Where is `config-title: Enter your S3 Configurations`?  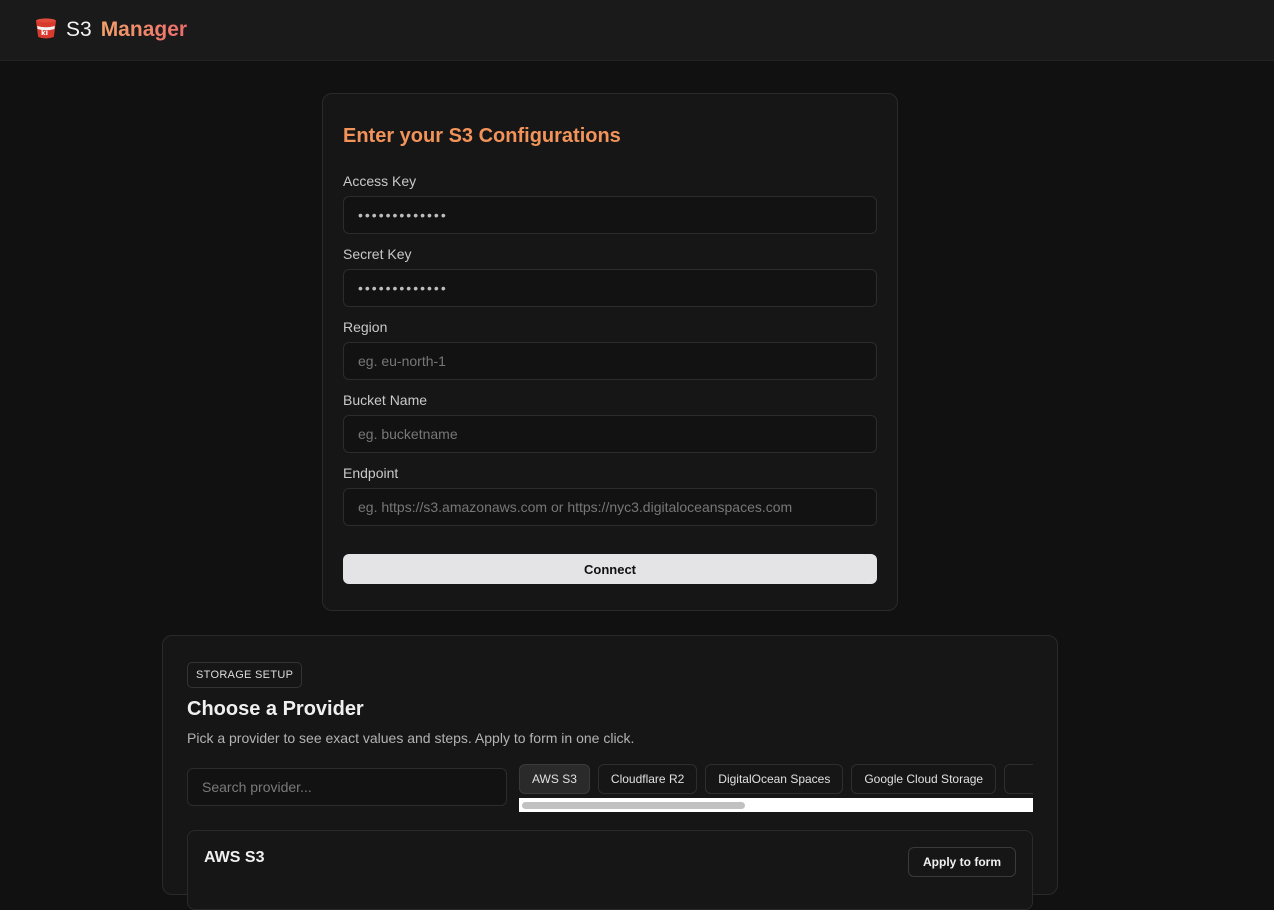
config-title: Enter your S3 Configurations is located at coordinates (482, 136).